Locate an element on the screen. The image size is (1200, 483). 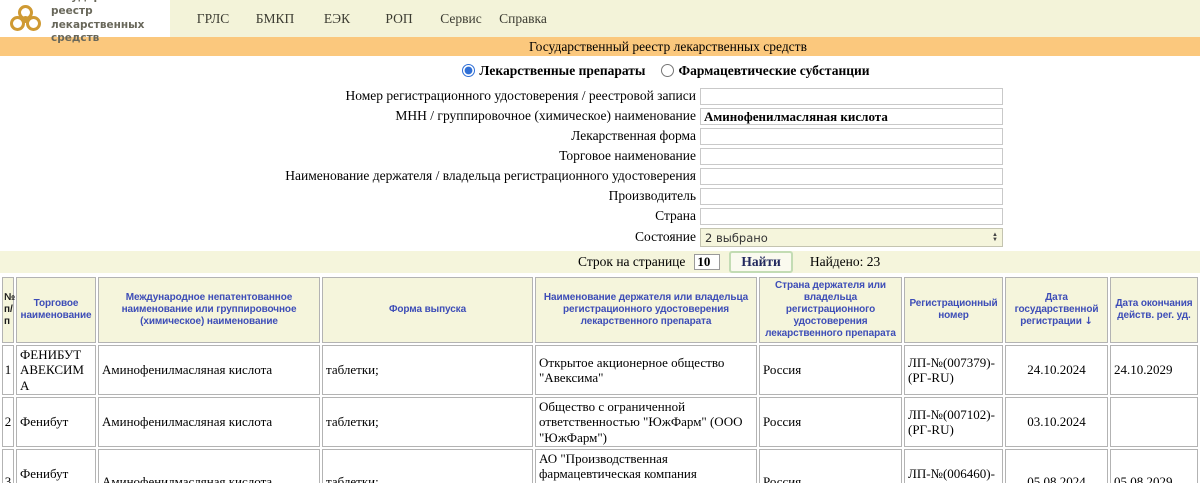
manufacturer-label: Производитель is located at coordinates (652, 196).